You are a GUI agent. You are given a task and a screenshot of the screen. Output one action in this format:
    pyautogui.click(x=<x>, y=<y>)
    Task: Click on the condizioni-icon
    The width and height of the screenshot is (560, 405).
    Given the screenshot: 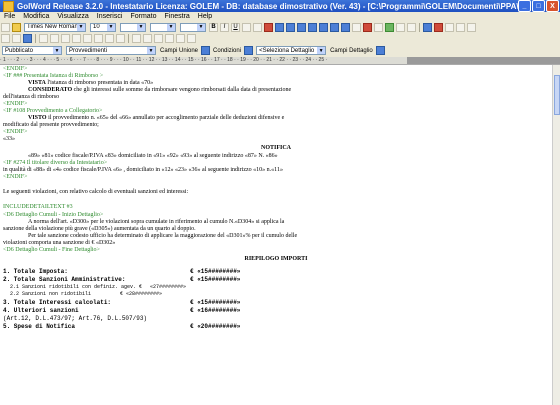 What is the action you would take?
    pyautogui.click(x=249, y=50)
    